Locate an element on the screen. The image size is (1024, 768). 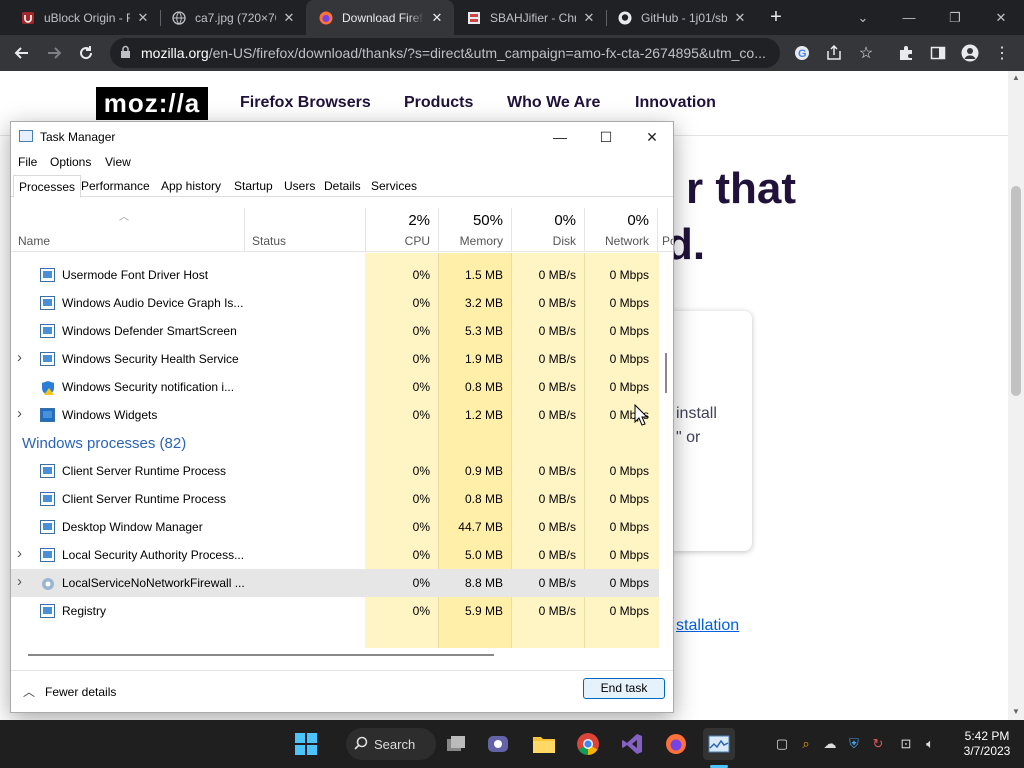
close-window-icon: ✕ is located at coordinates (1001, 17).